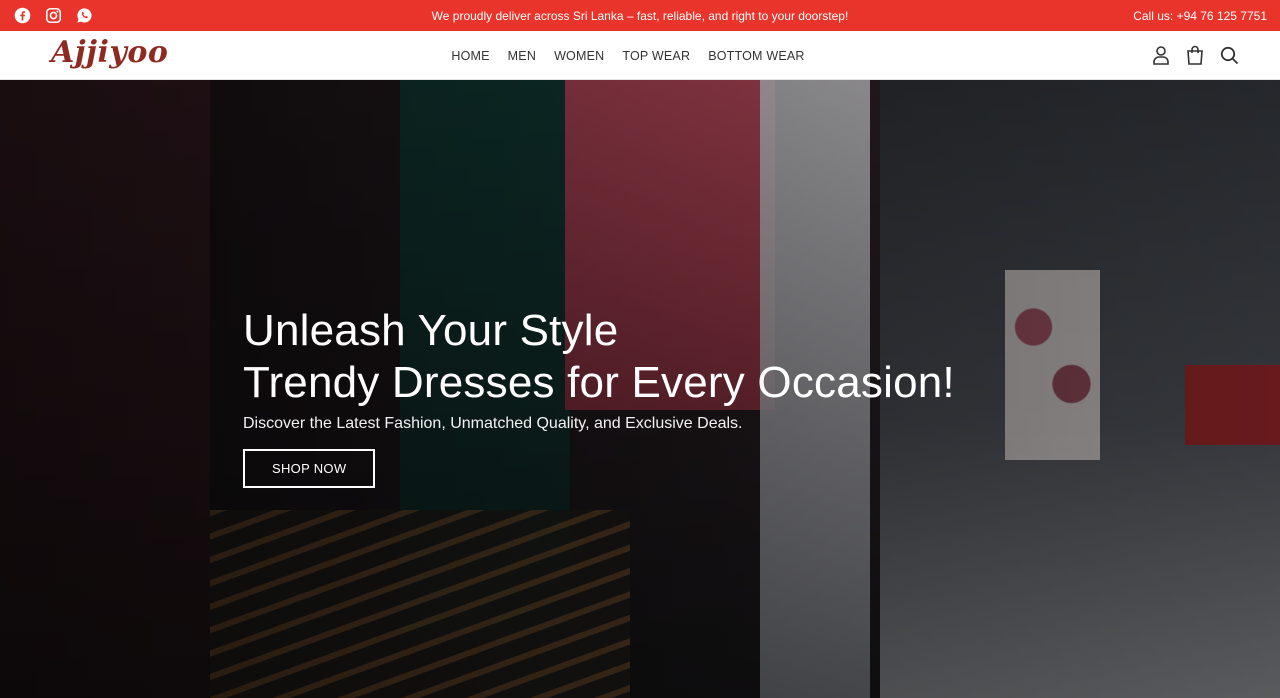 This screenshot has height=698, width=1280. What do you see at coordinates (431, 330) in the screenshot?
I see `hero-title-line1: Unleash Your Style` at bounding box center [431, 330].